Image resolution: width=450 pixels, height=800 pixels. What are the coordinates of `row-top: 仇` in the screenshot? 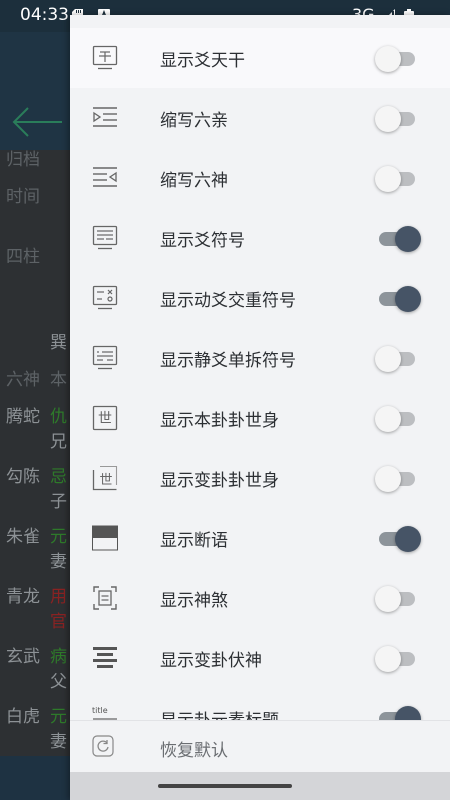 It's located at (58, 417).